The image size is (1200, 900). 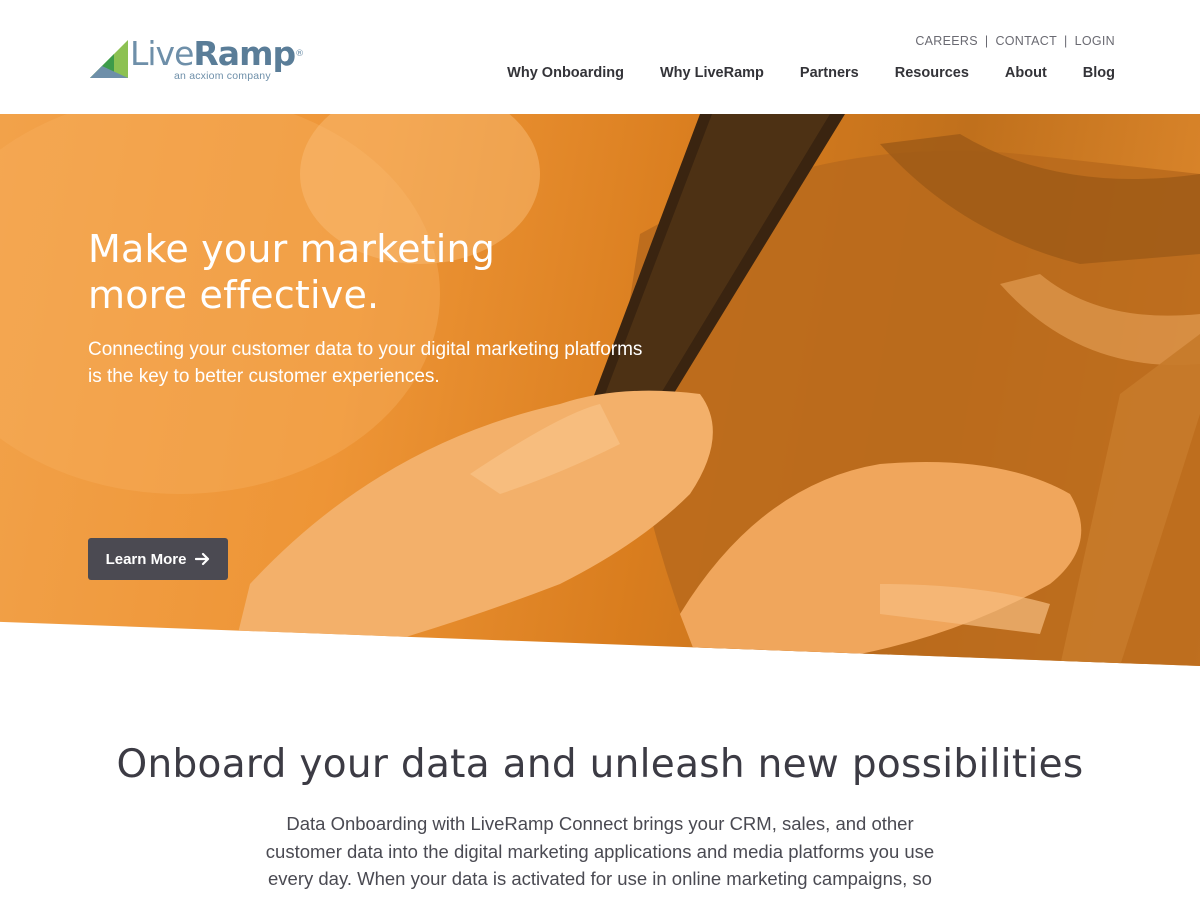 I want to click on nav-item-why-liveramp: Why LiveRamp, so click(x=712, y=73).